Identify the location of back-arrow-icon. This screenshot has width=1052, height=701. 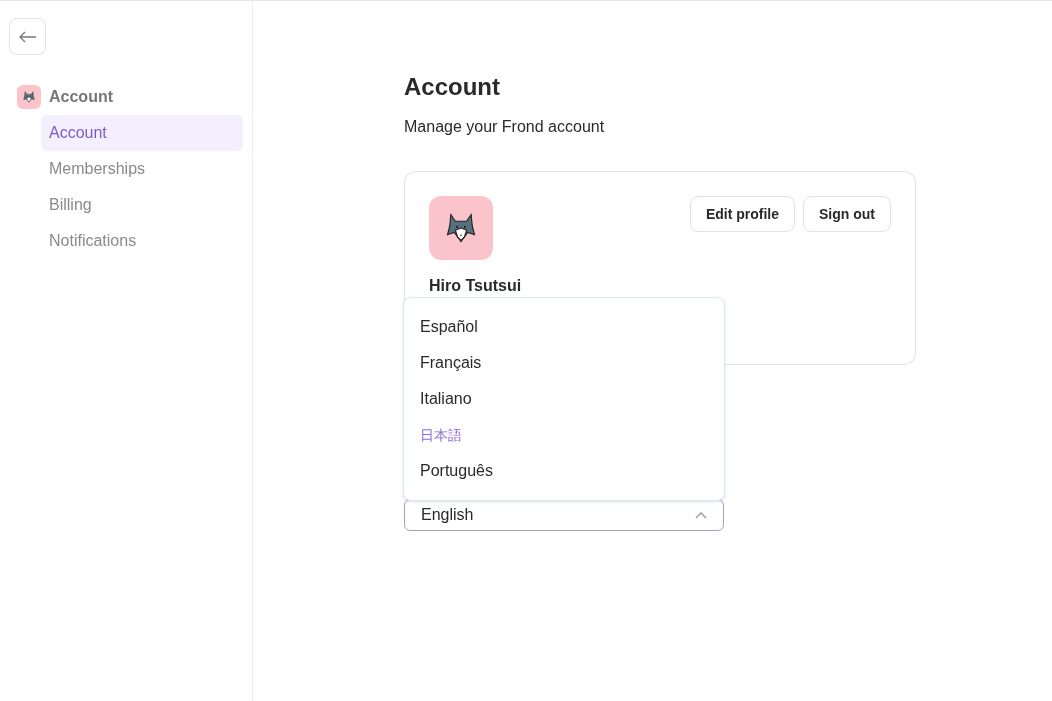
(27, 36).